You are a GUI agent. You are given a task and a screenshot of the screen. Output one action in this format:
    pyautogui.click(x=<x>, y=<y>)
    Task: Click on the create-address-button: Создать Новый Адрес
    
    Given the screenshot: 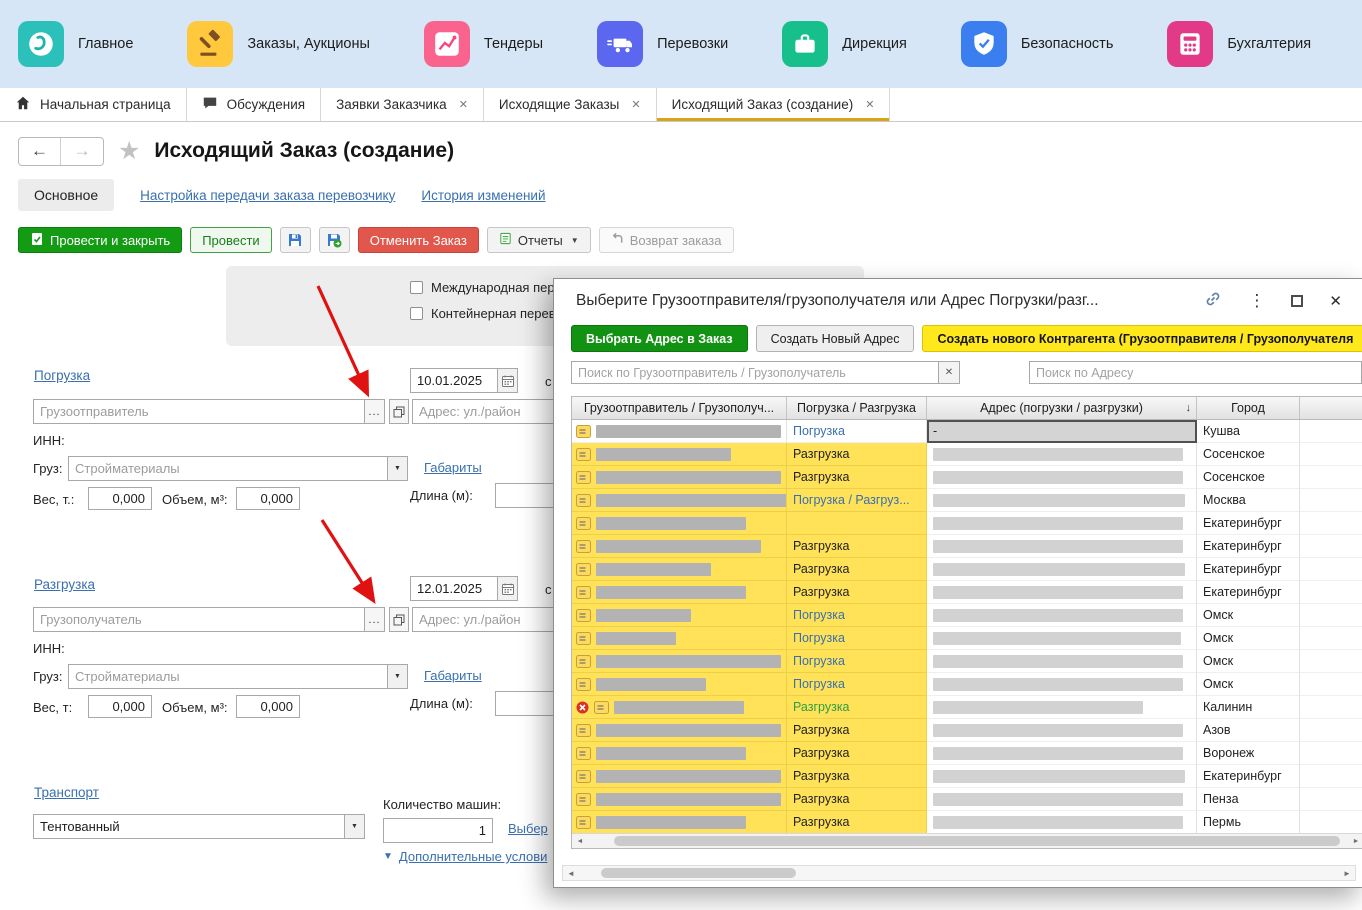 What is the action you would take?
    pyautogui.click(x=835, y=338)
    